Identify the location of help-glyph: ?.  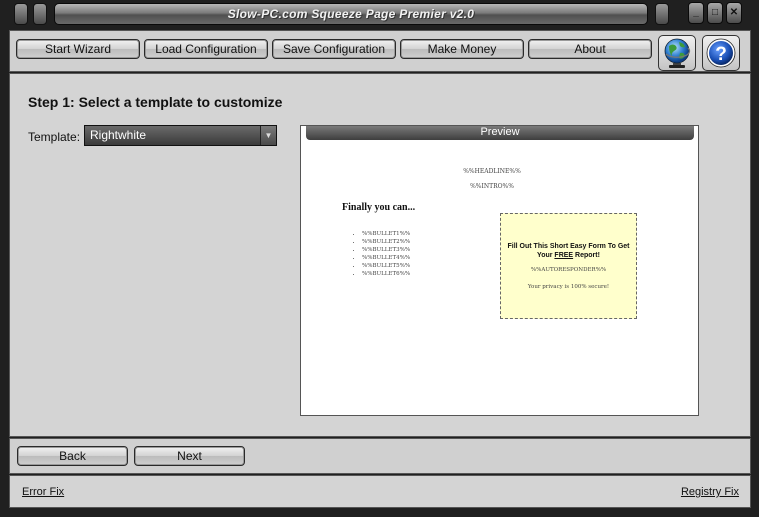
(721, 54).